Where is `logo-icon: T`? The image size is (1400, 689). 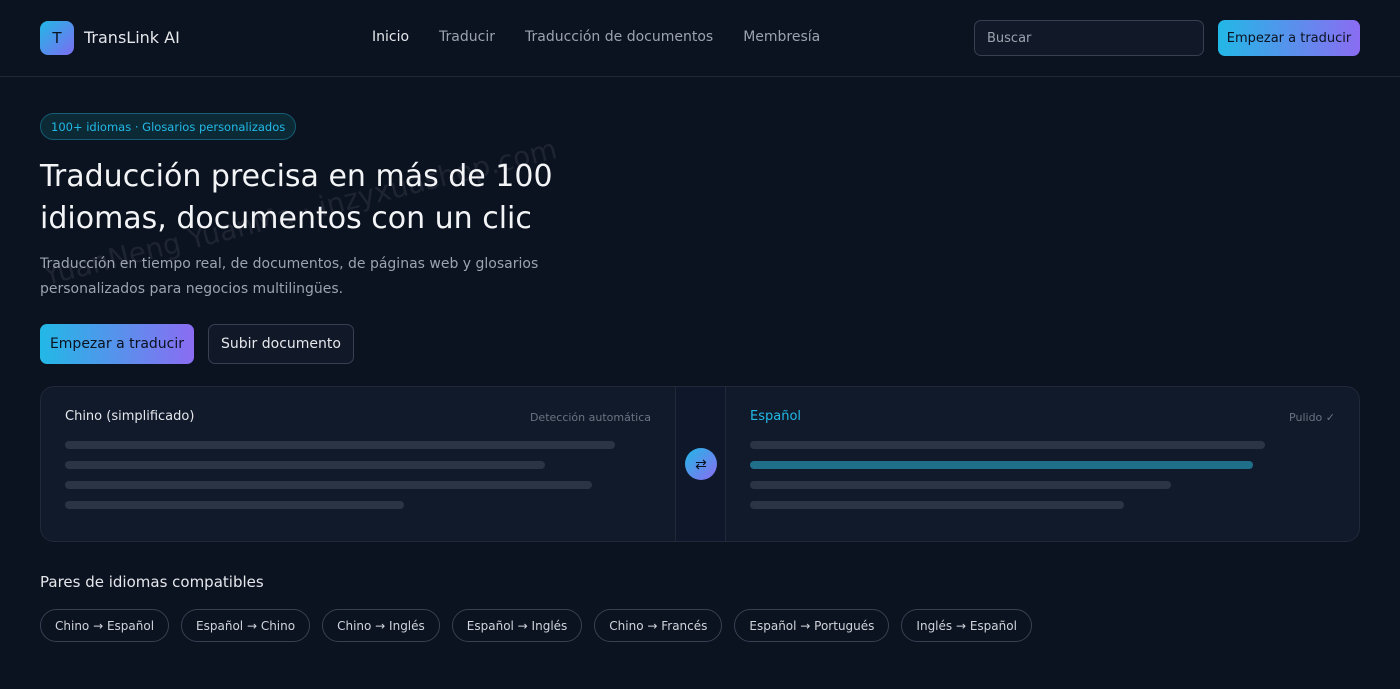 logo-icon: T is located at coordinates (57, 38).